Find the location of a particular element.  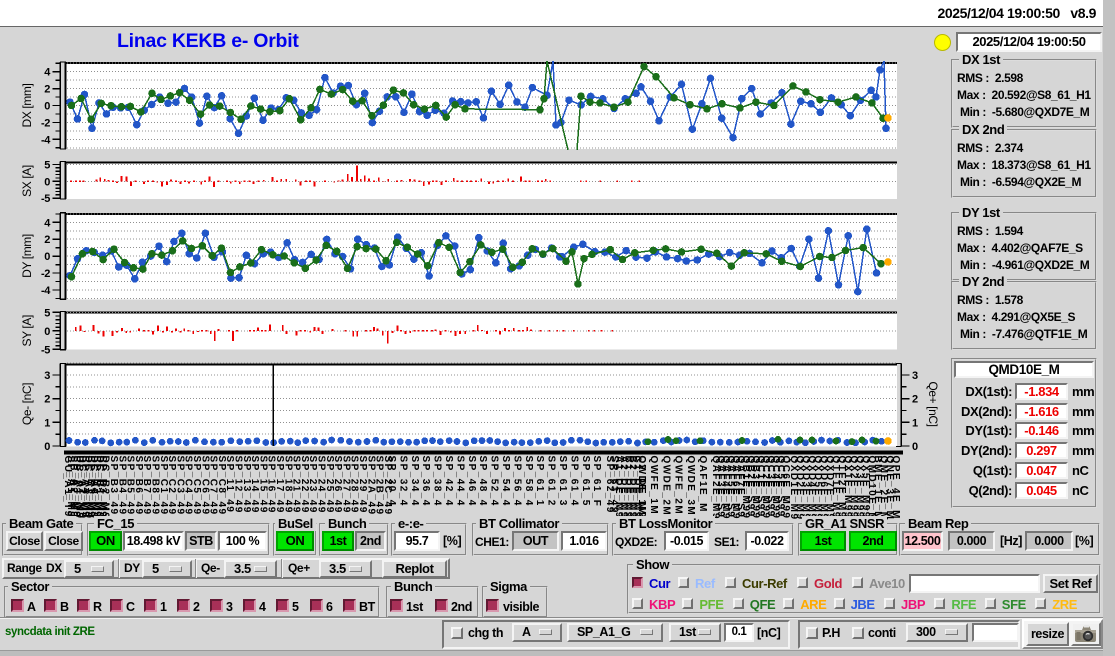

svg-text: DY [mm] is located at coordinates (27, 256).